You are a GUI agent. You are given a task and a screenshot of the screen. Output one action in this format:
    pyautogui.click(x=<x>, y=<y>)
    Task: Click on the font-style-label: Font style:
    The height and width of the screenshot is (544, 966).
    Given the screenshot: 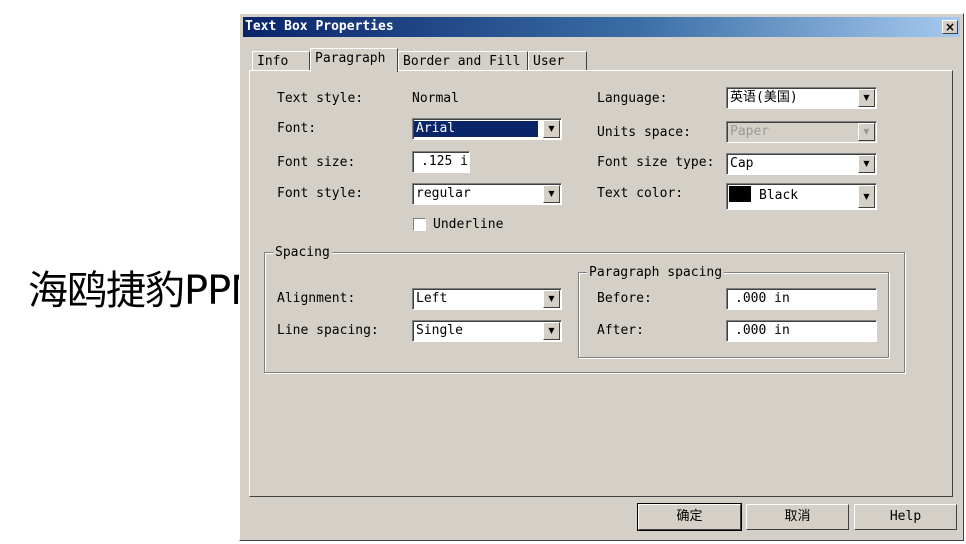 What is the action you would take?
    pyautogui.click(x=320, y=193)
    